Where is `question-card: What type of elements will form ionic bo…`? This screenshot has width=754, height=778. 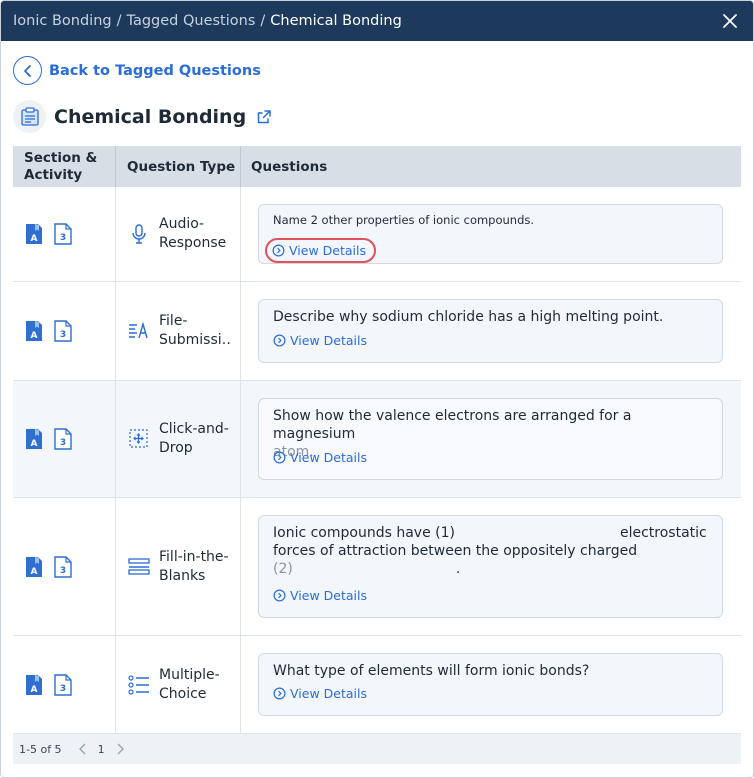 question-card: What type of elements will form ionic bo… is located at coordinates (490, 684).